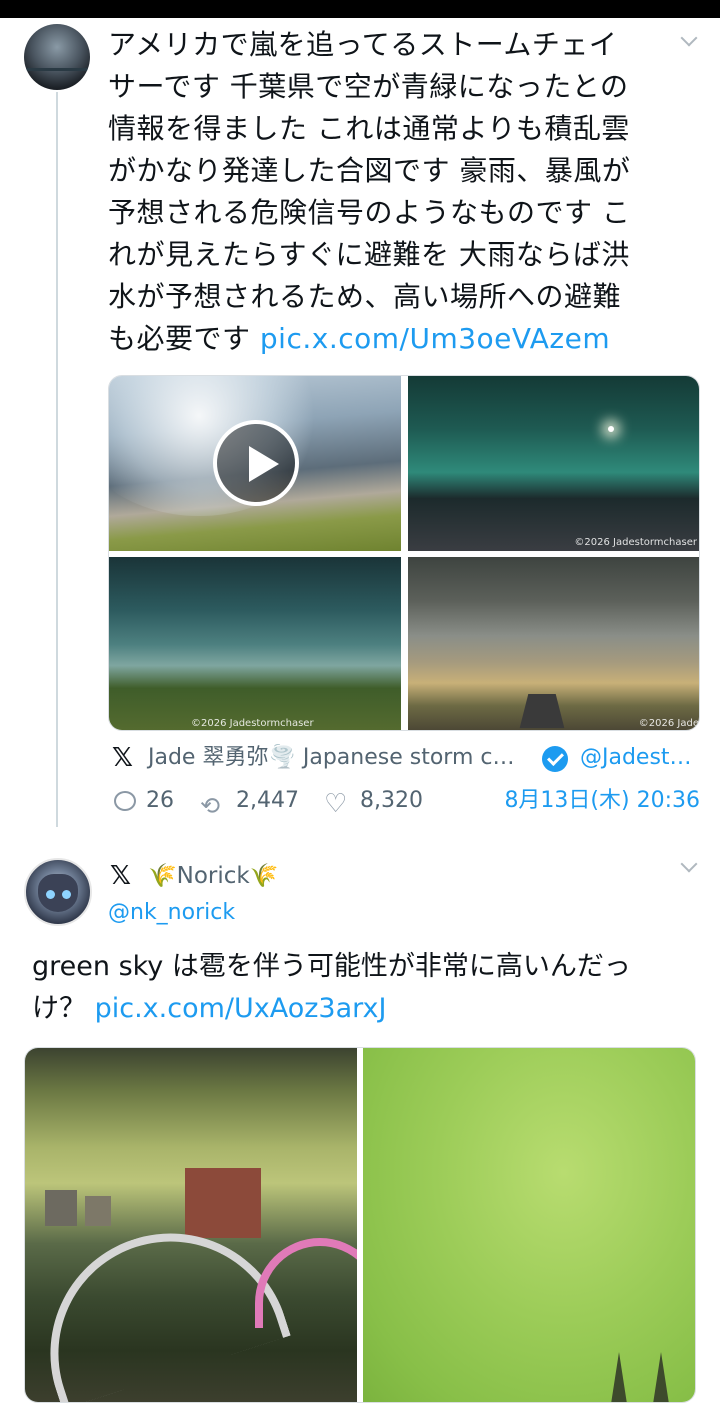  What do you see at coordinates (335, 804) in the screenshot?
I see `like-icon: ♡` at bounding box center [335, 804].